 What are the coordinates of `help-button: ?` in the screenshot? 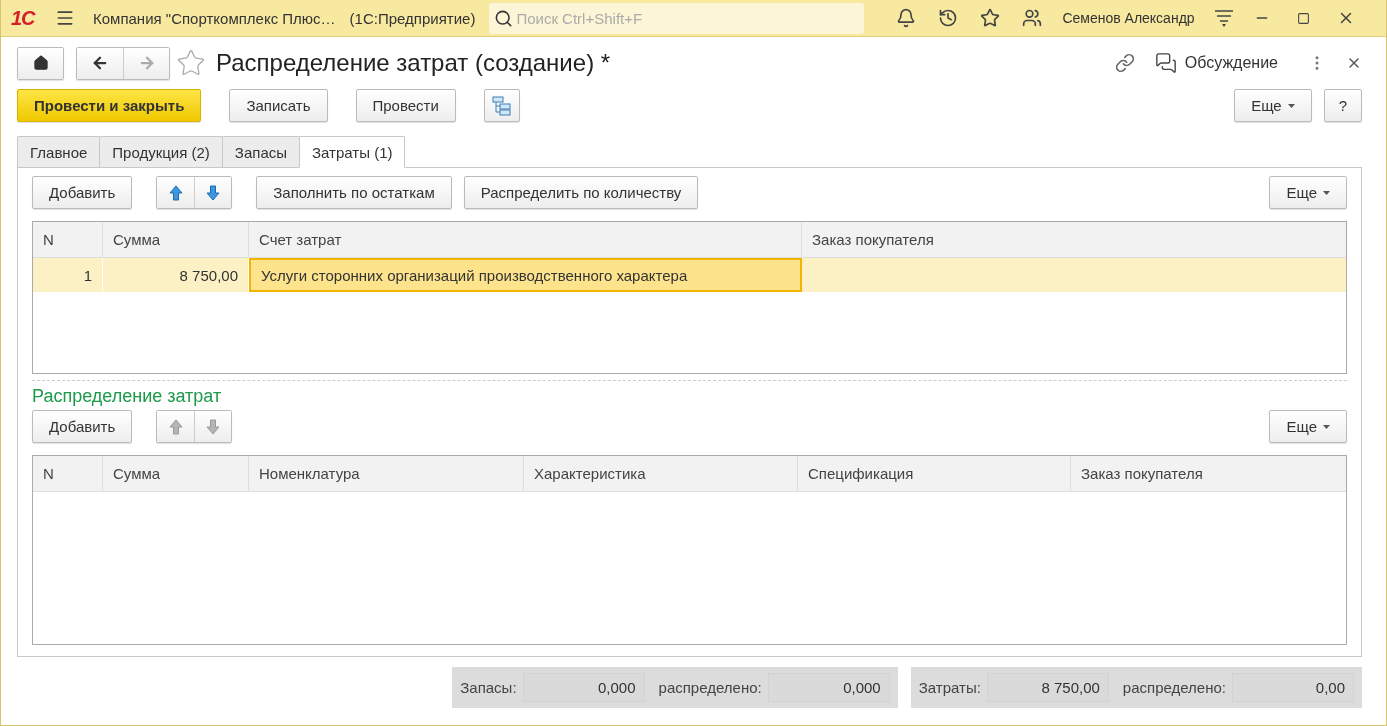 It's located at (1342, 105).